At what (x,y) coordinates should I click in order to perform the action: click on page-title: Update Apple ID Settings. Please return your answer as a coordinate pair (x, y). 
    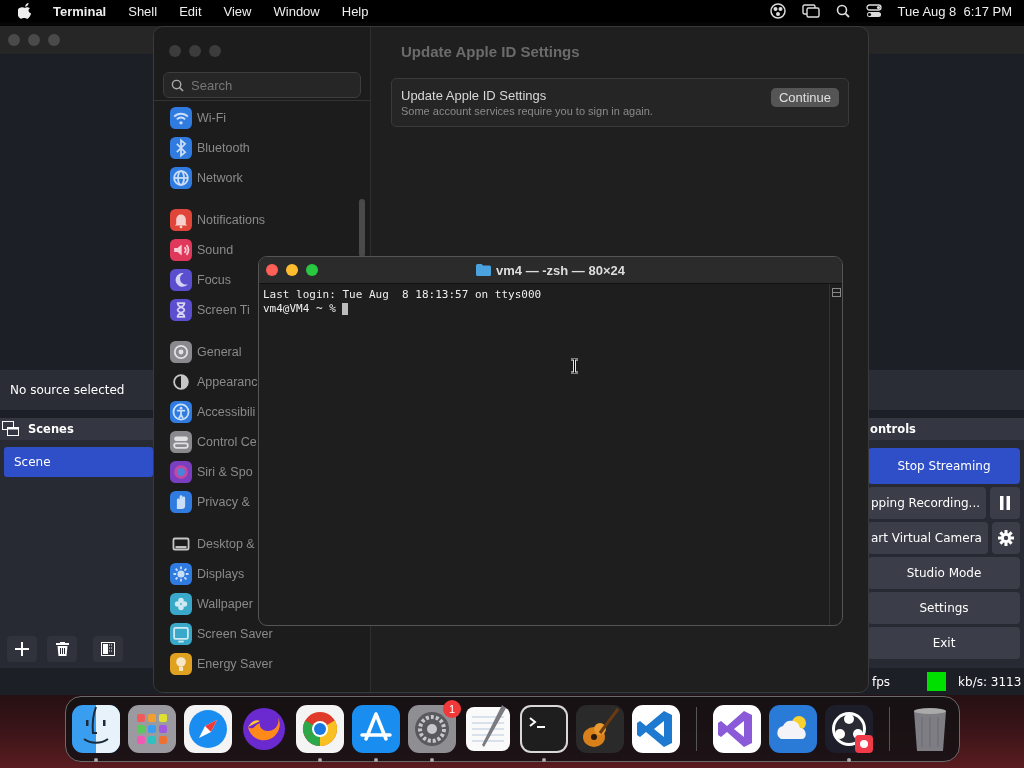
    Looking at the image, I should click on (491, 51).